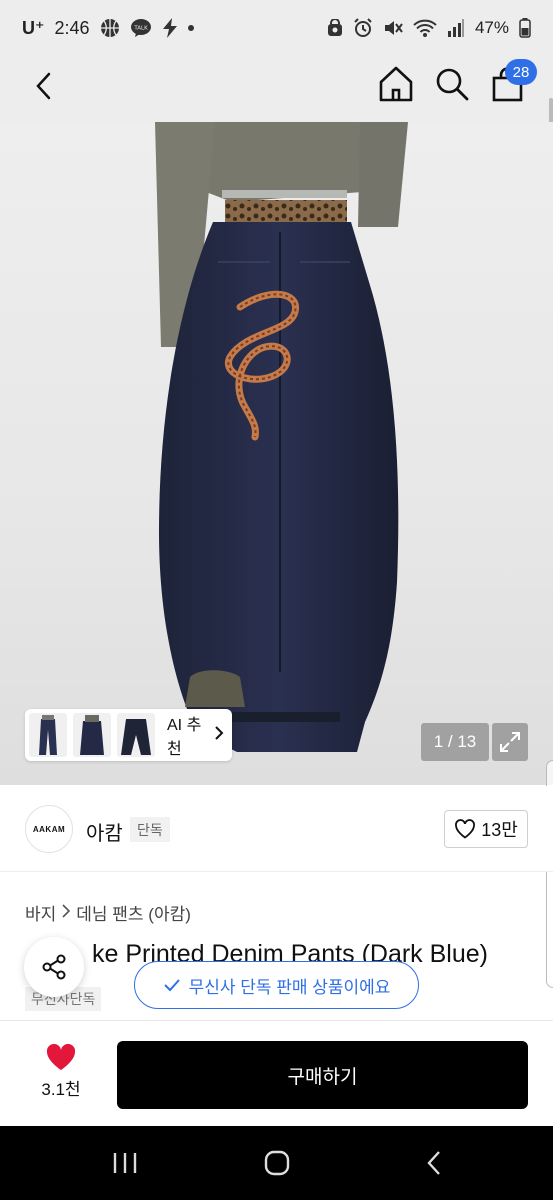 This screenshot has height=1200, width=553. Describe the element at coordinates (276, 829) in the screenshot. I see `brand-row: AAKAM 아캄 단독 13만` at that location.